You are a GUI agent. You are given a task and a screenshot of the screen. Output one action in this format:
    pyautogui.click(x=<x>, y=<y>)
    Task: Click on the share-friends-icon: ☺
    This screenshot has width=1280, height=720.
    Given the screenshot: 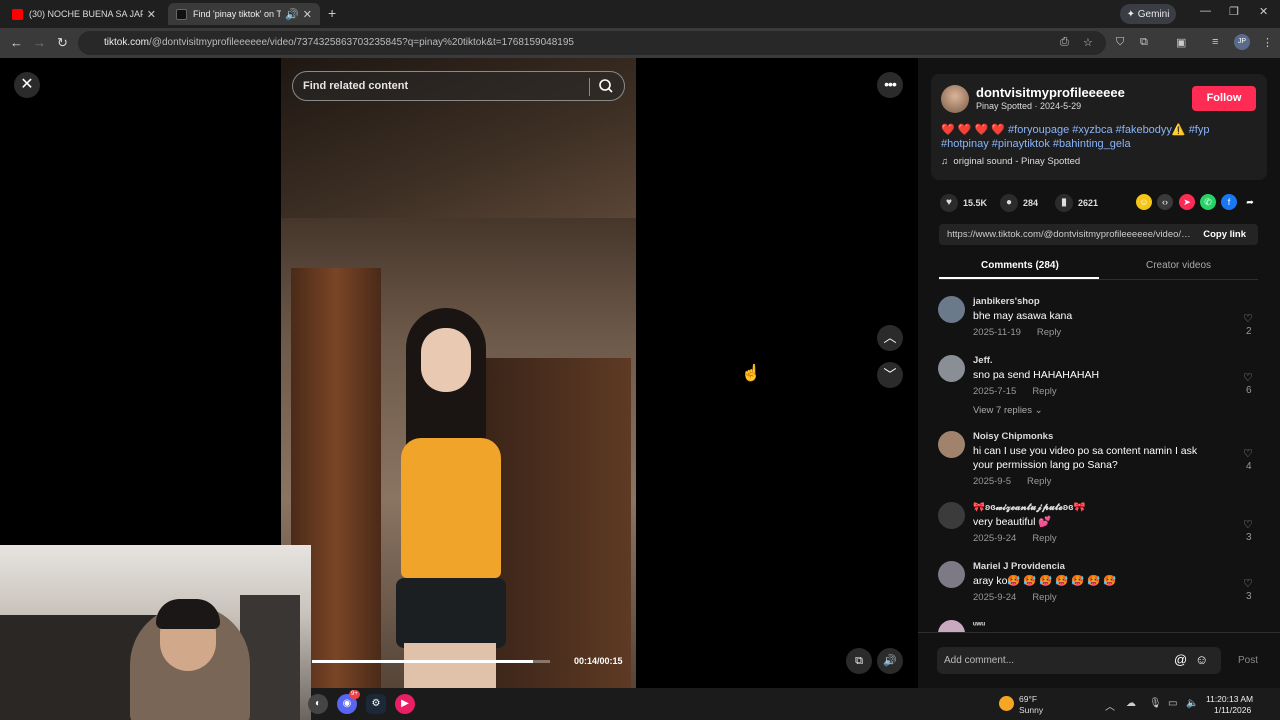 What is the action you would take?
    pyautogui.click(x=1144, y=202)
    